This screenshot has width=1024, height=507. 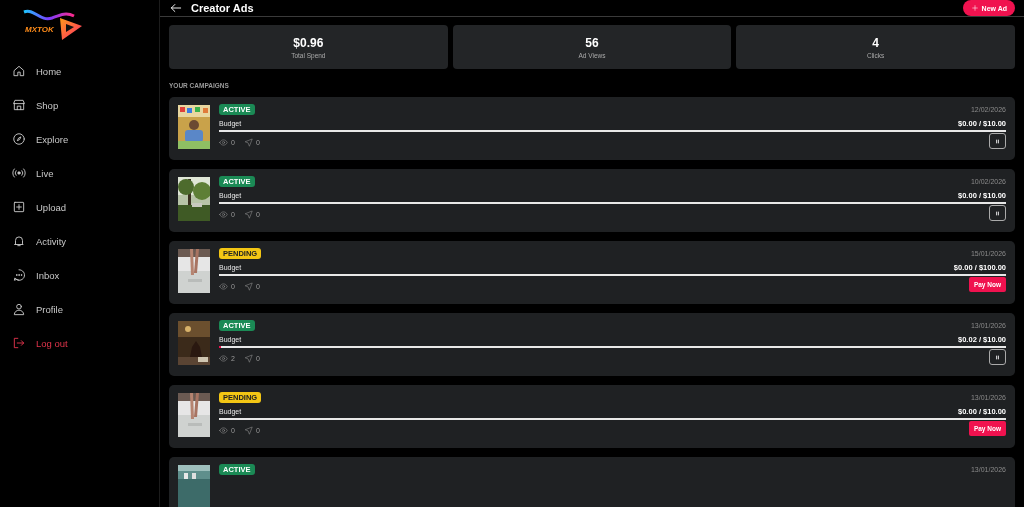 What do you see at coordinates (79, 309) in the screenshot?
I see `nav-item: Profile` at bounding box center [79, 309].